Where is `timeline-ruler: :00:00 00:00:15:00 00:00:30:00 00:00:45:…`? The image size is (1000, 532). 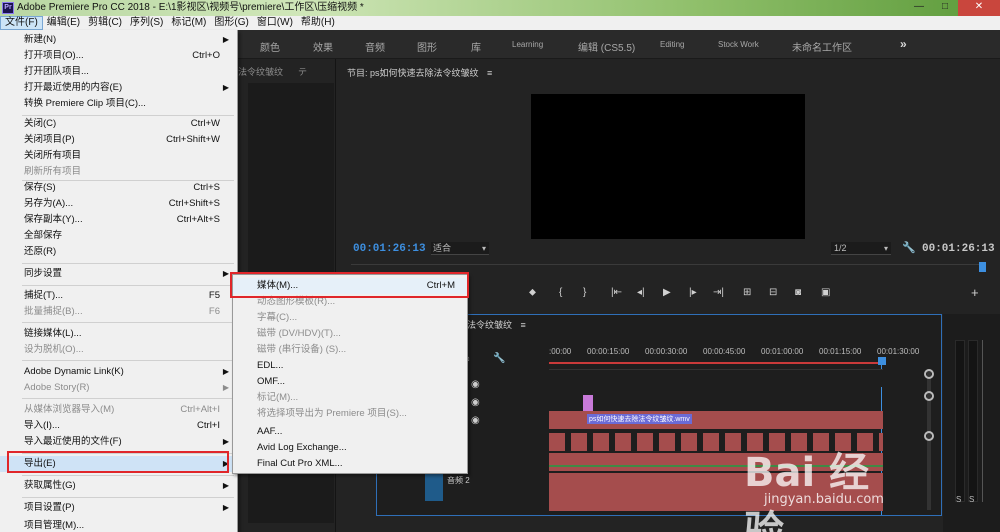 timeline-ruler: :00:00 00:00:15:00 00:00:30:00 00:00:45:… is located at coordinates (739, 353).